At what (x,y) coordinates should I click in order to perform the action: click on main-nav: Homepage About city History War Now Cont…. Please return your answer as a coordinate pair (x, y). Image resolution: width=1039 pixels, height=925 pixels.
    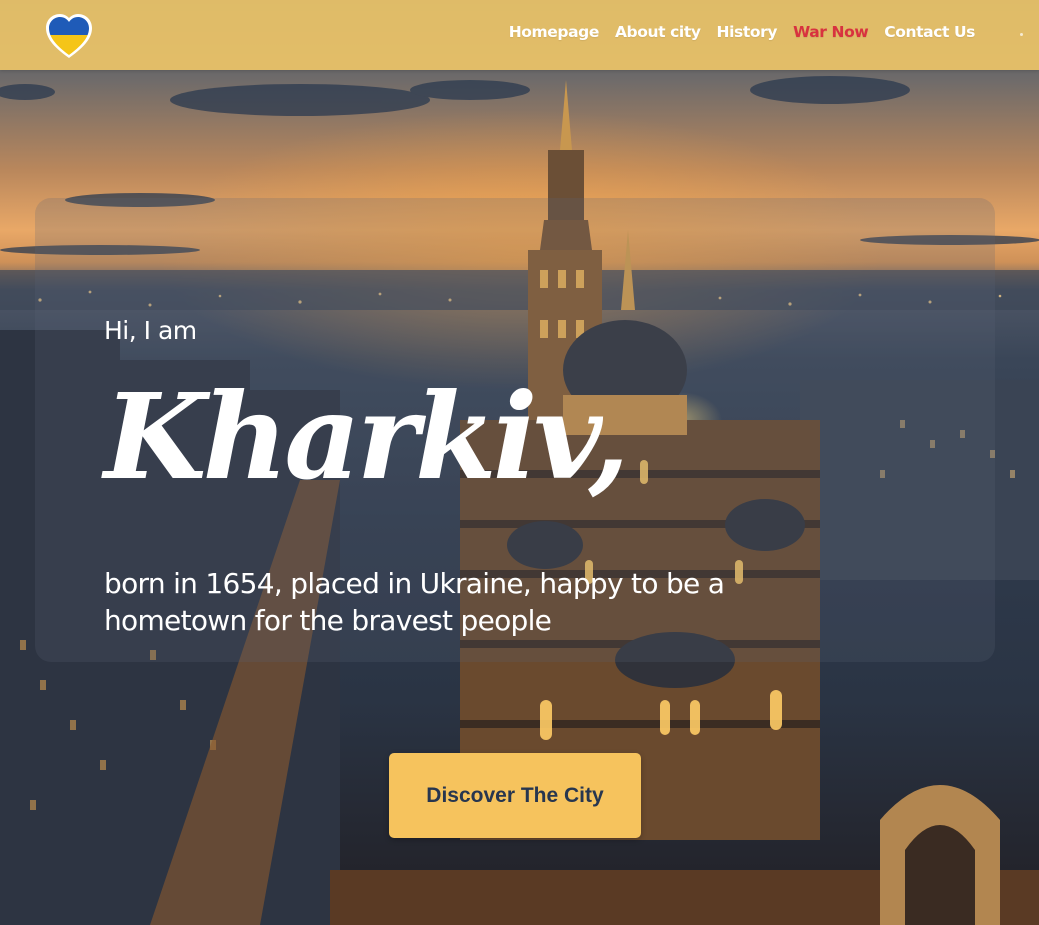
    Looking at the image, I should click on (742, 32).